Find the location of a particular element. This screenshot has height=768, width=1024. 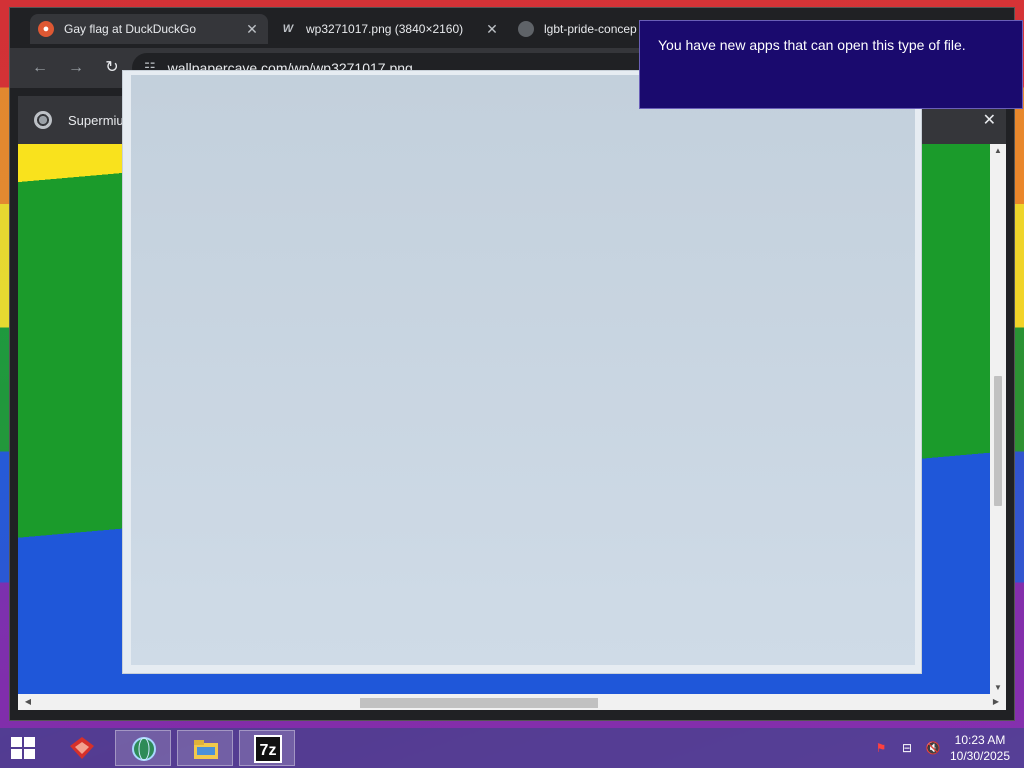

vertical-scrollbar: ▲ ▼ is located at coordinates (998, 419).